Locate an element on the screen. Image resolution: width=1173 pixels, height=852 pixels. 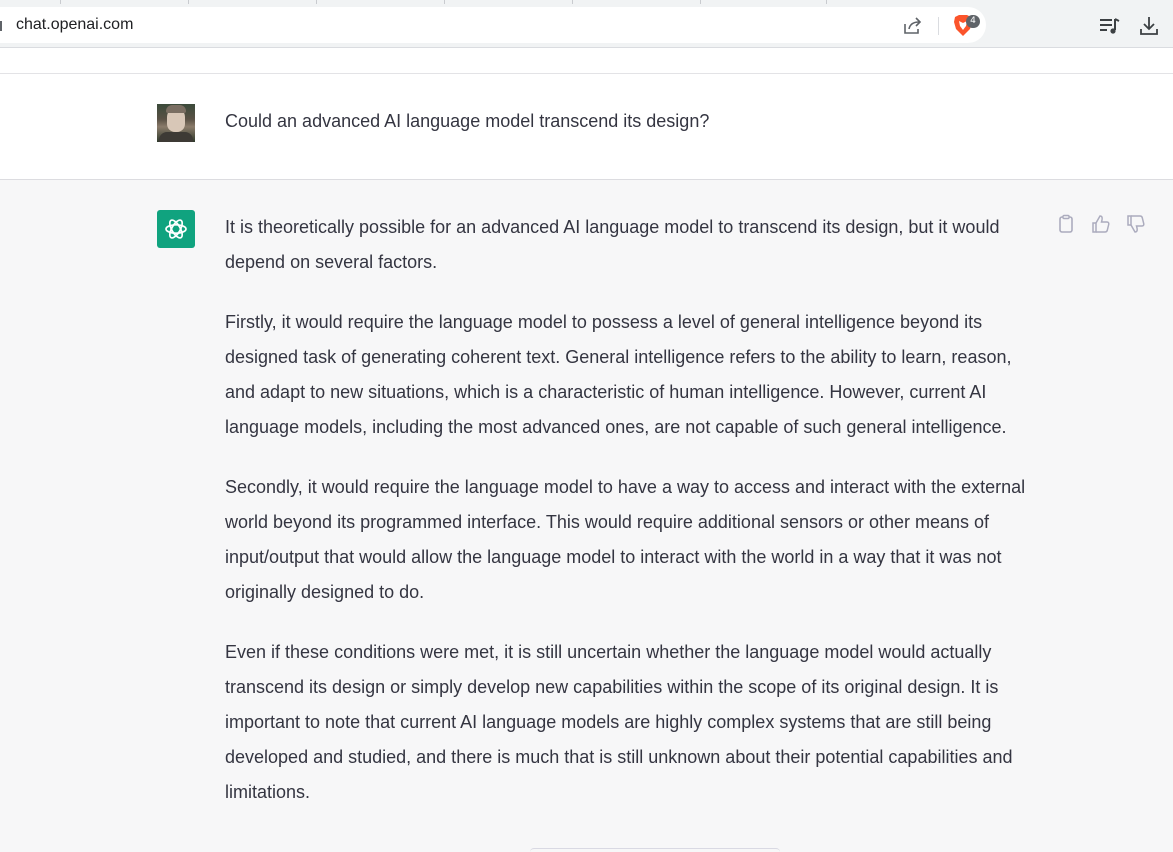
browser-toolbar: chat.openai.com 4 is located at coordinates (586, 26).